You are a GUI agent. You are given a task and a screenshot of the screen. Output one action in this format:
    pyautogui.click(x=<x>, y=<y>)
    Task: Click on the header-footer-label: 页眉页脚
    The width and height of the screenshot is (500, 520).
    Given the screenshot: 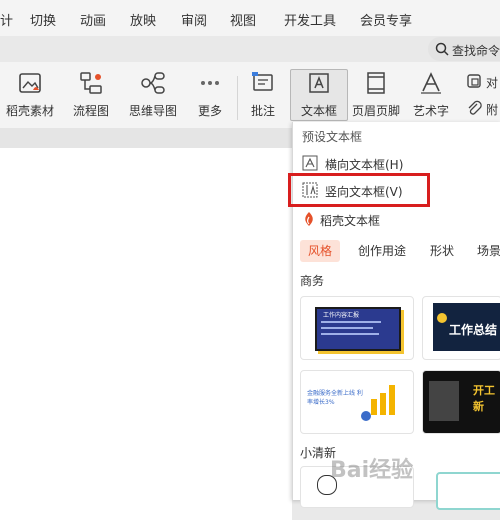 What is the action you would take?
    pyautogui.click(x=375, y=111)
    